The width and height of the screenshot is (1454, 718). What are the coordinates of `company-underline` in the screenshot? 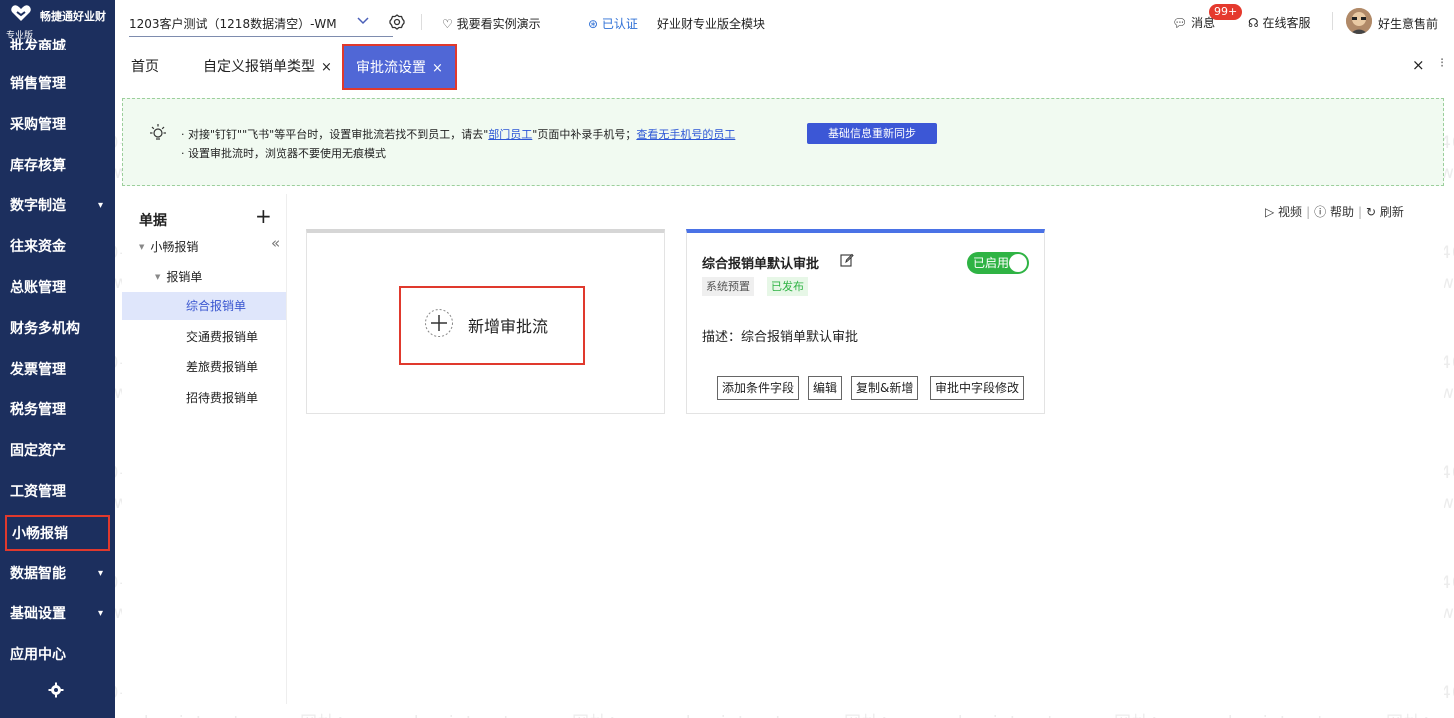 It's located at (261, 36).